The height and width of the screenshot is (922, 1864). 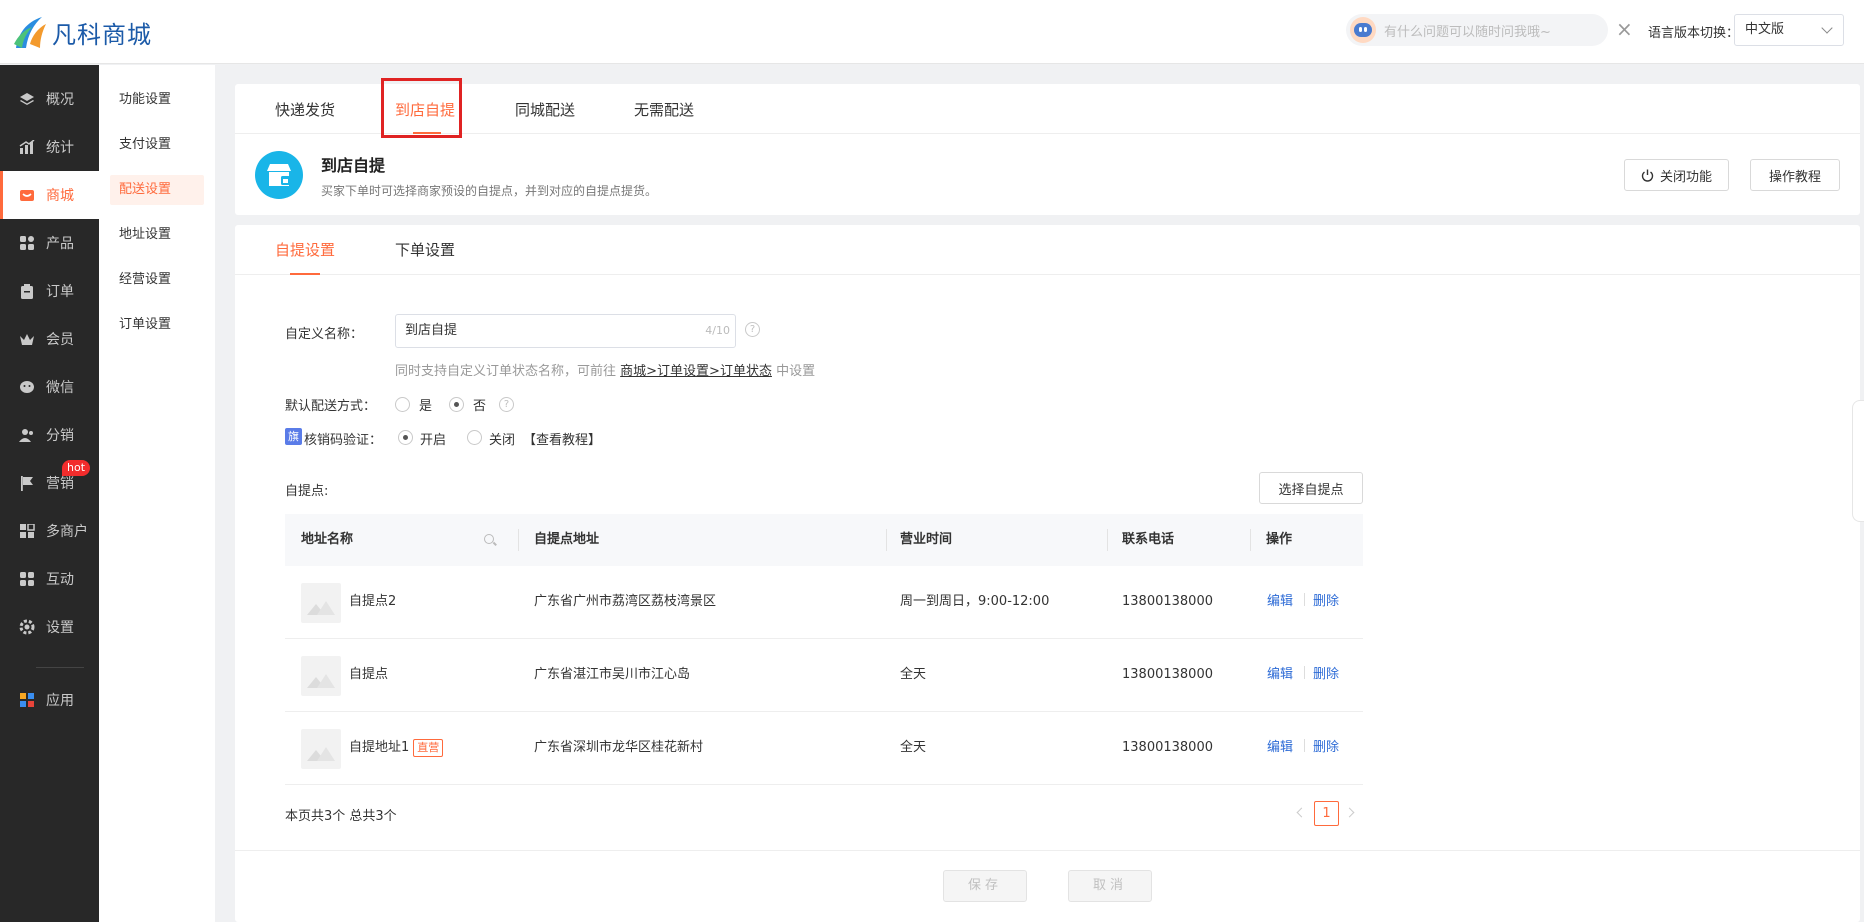 I want to click on default-yes-radio, so click(x=402, y=404).